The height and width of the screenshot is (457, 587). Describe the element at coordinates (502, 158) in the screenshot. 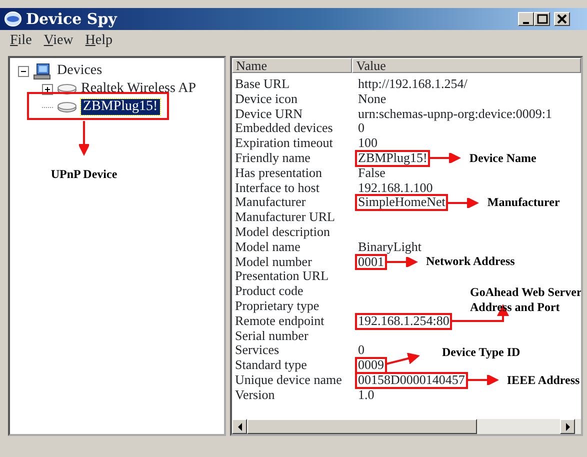

I see `annotation-label: Device Name` at that location.